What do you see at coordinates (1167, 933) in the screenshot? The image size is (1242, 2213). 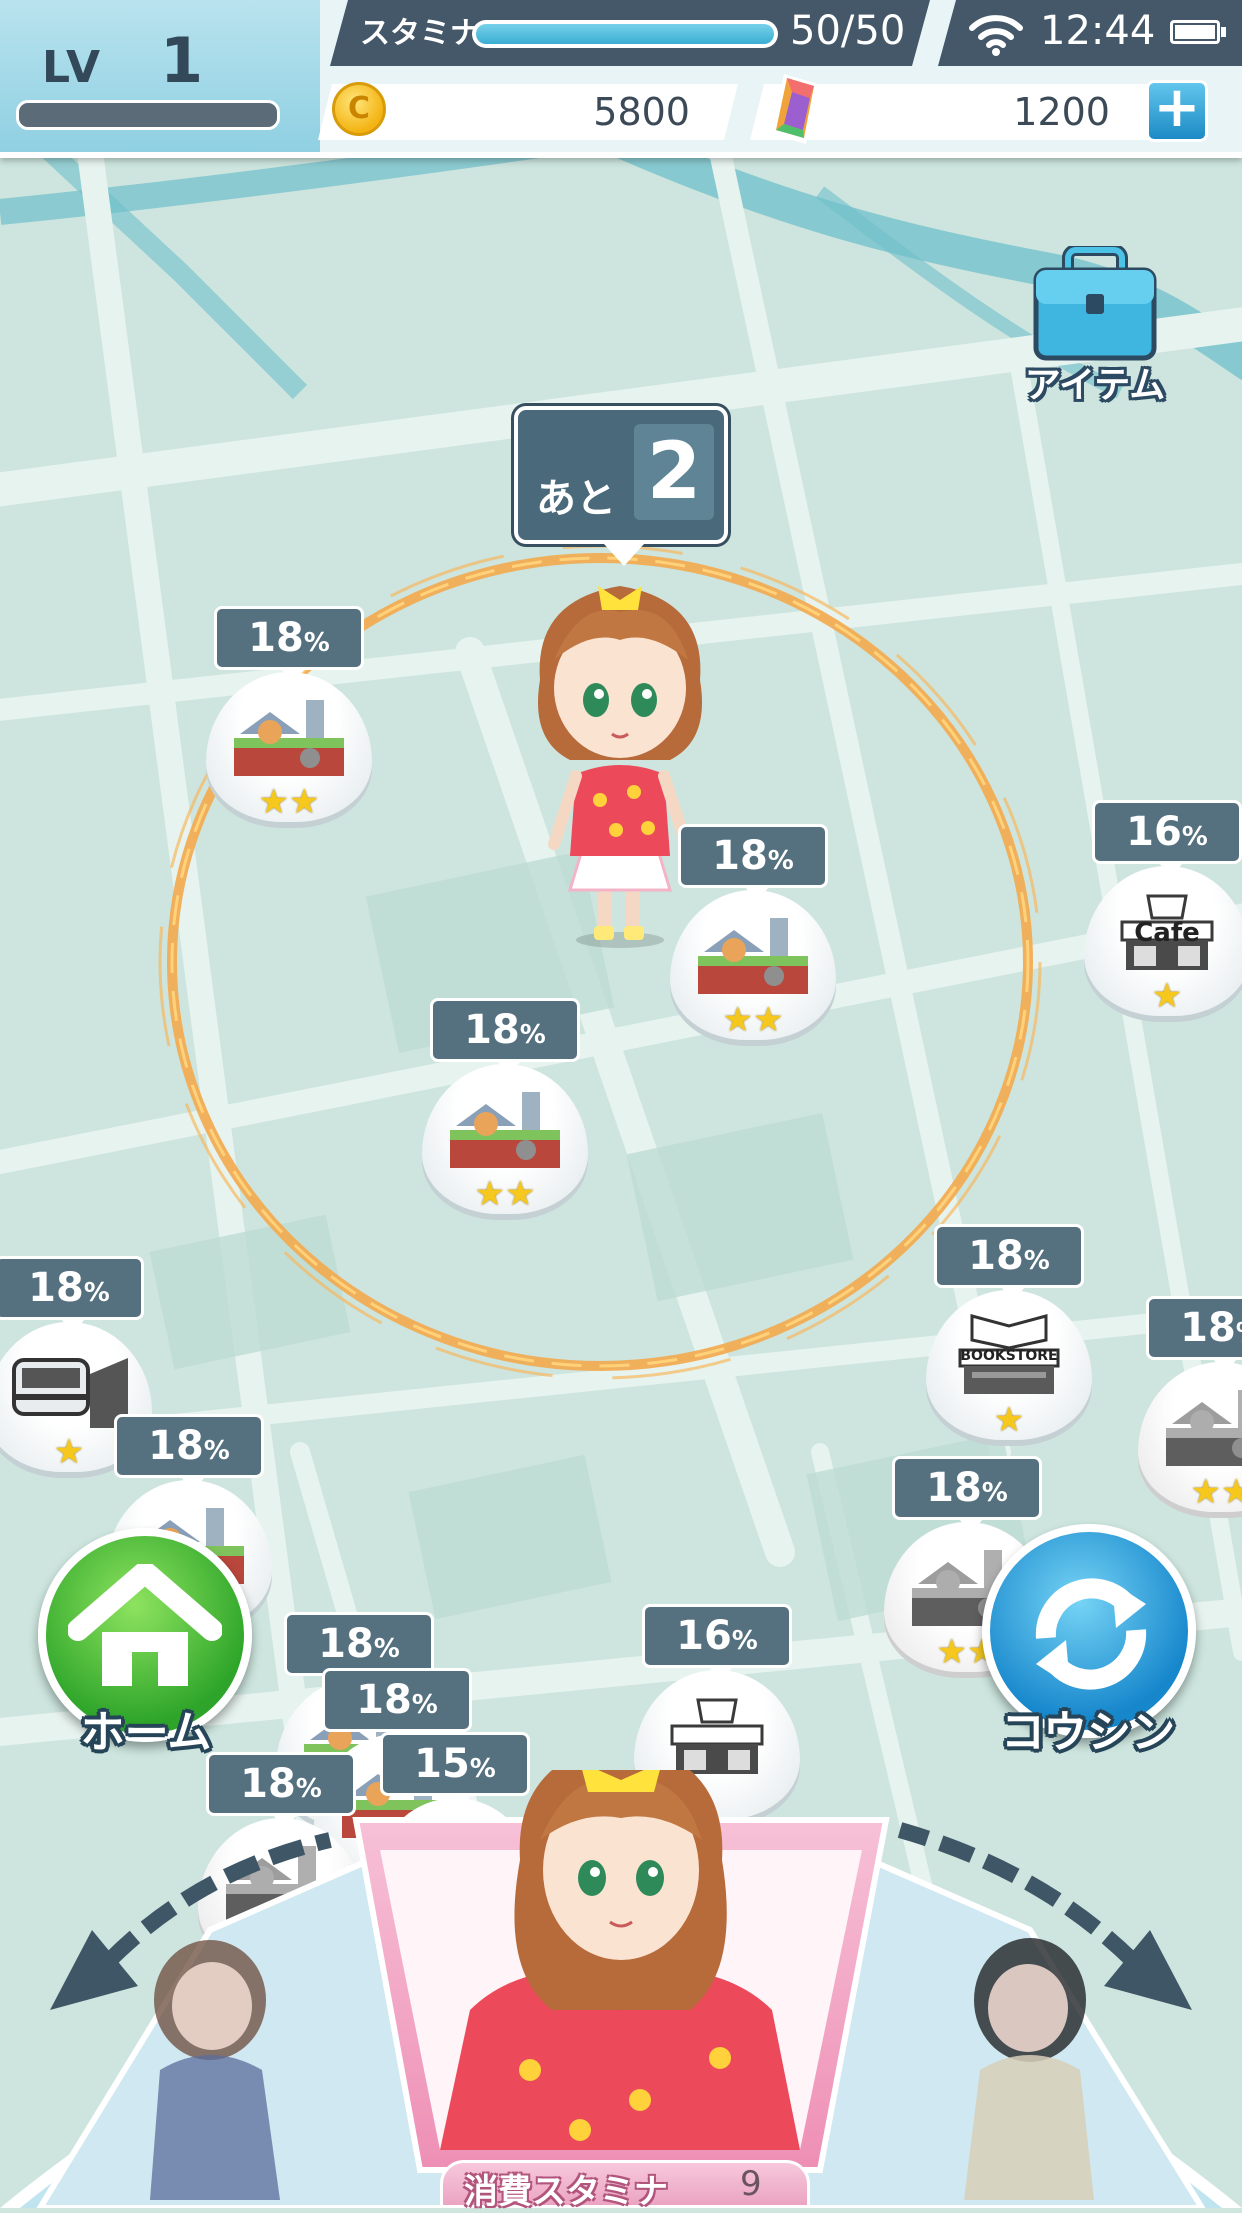 I see `spot-sign-label: Cafe` at bounding box center [1167, 933].